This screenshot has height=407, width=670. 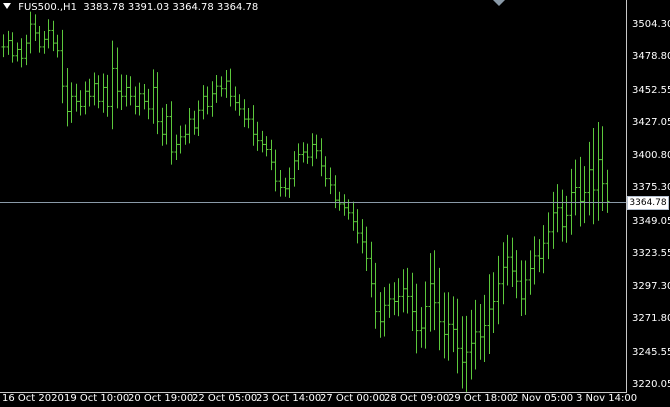 I want to click on time-tick-label: 20 Oct 19:00, so click(x=161, y=398).